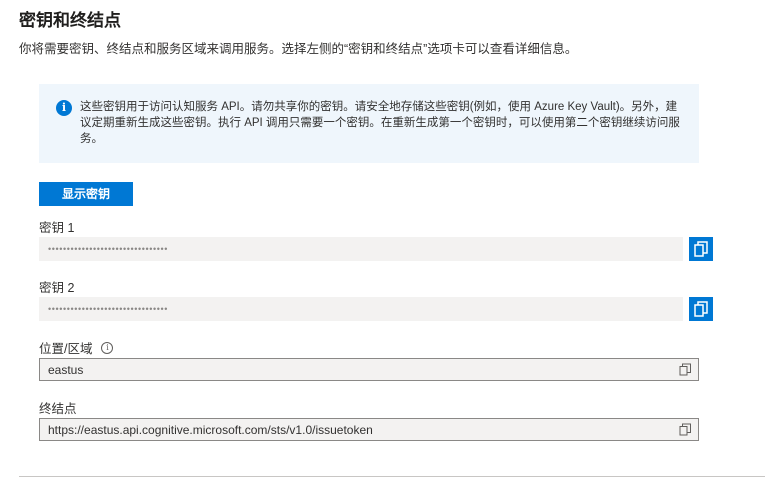 The image size is (765, 484). What do you see at coordinates (107, 347) in the screenshot?
I see `info-circle-icon: i` at bounding box center [107, 347].